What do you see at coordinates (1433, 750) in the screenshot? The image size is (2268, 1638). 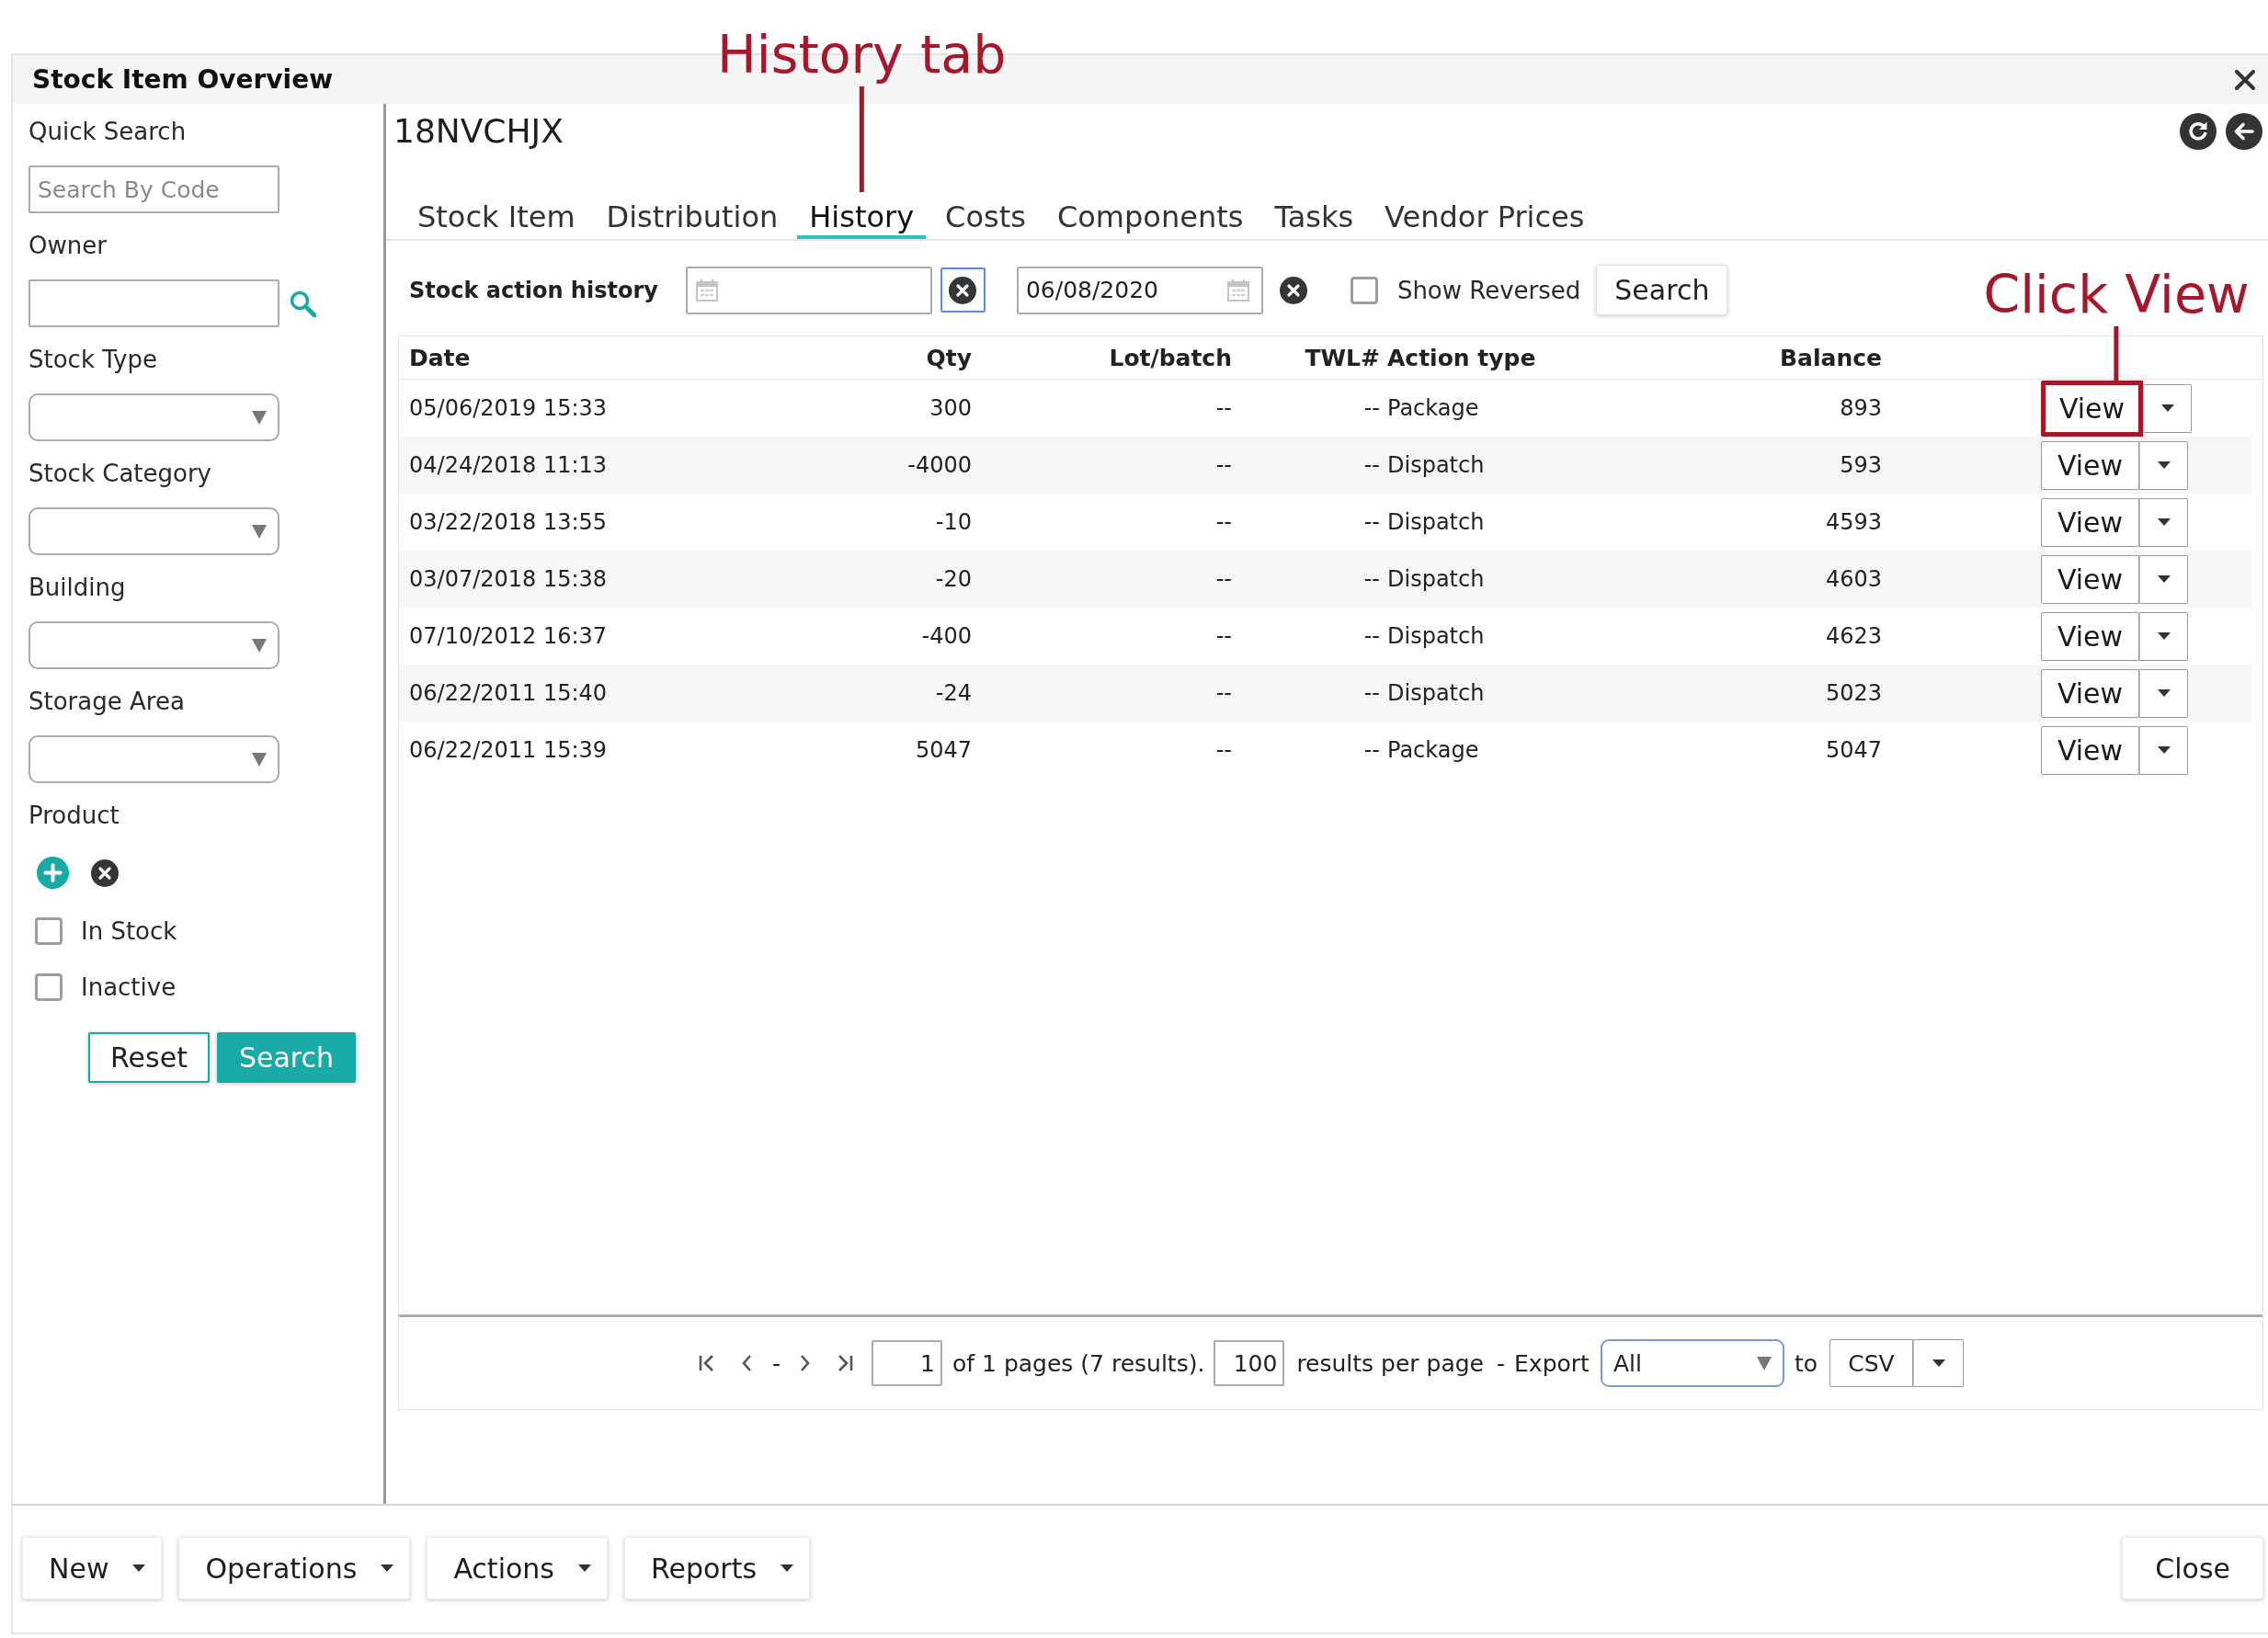 I see `table-cell: Package` at bounding box center [1433, 750].